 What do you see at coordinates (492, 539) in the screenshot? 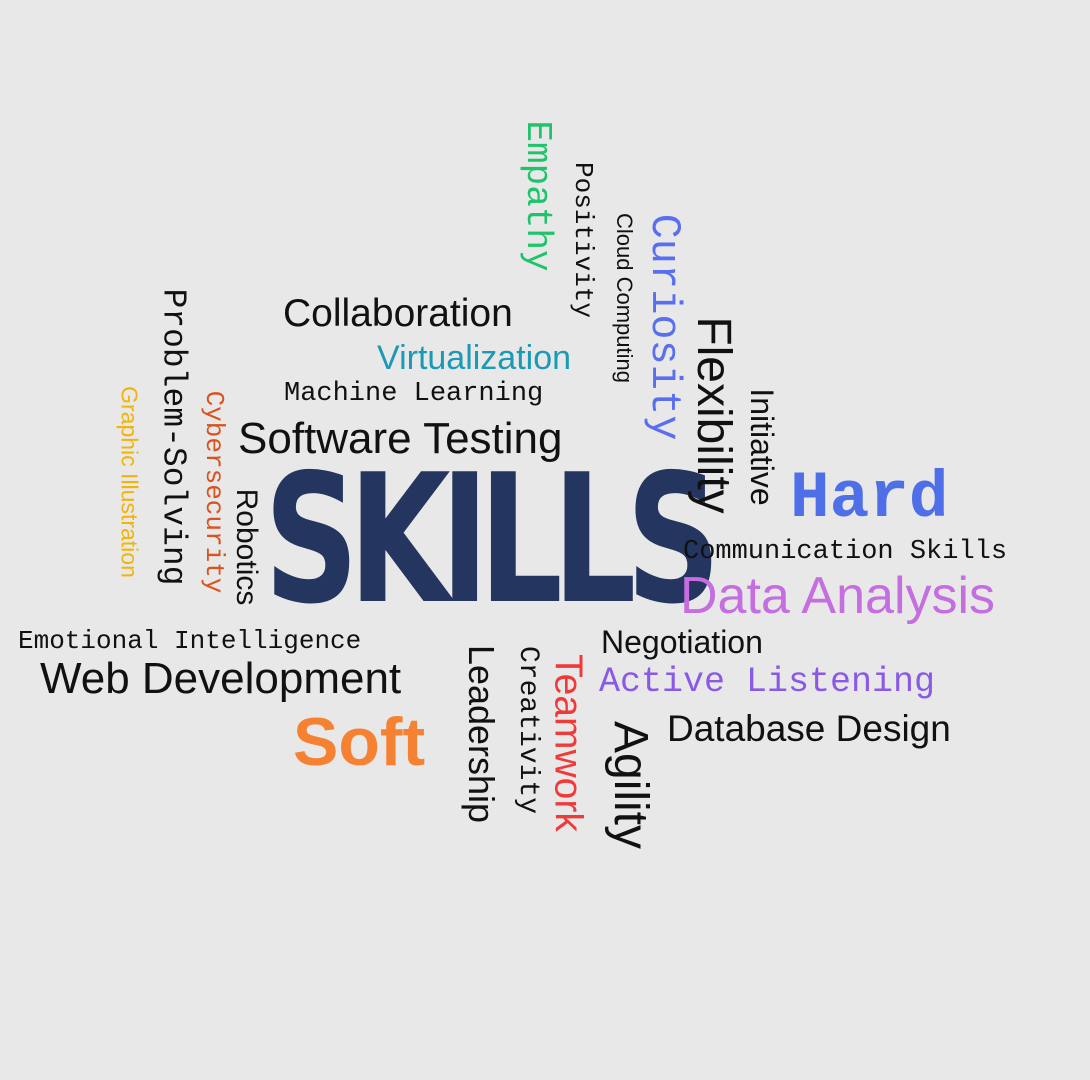
I see `word-skills: SKILLS` at bounding box center [492, 539].